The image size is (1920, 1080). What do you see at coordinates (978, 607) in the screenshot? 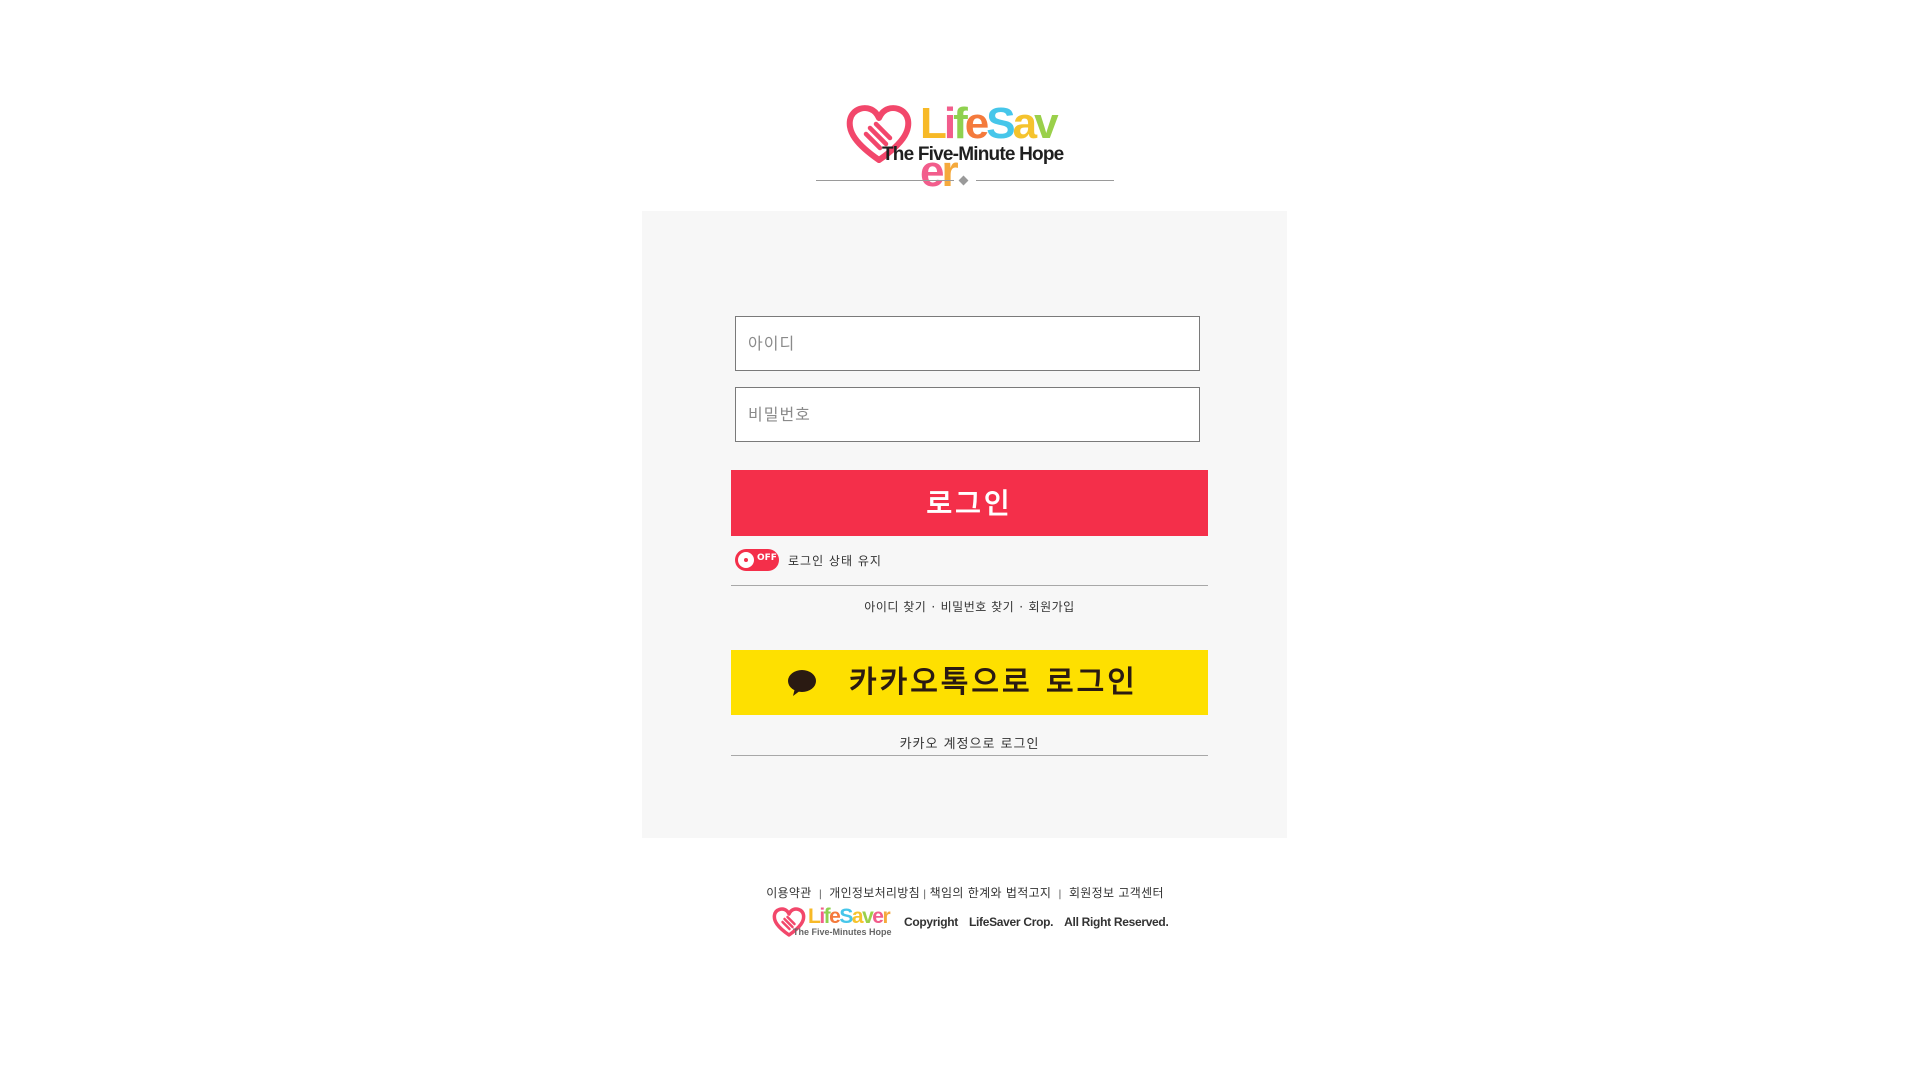
I see `find-password-link: 비밀번호 찾기` at bounding box center [978, 607].